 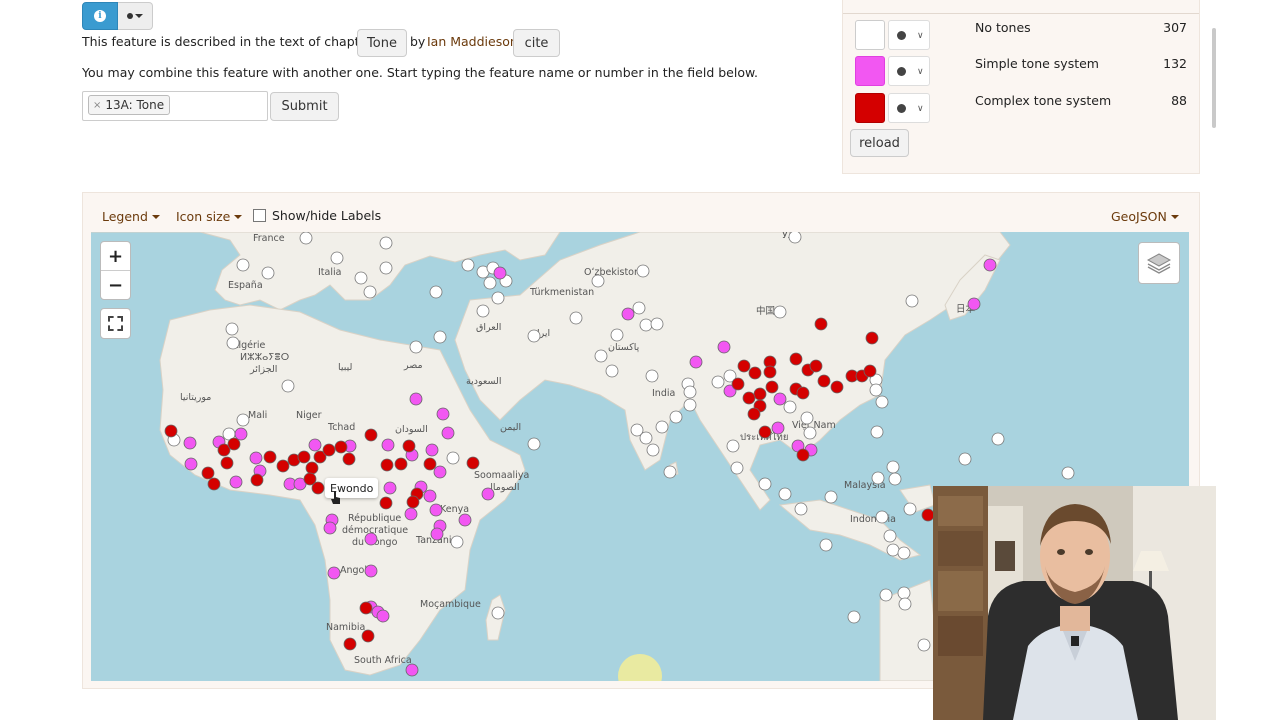 What do you see at coordinates (209, 216) in the screenshot?
I see `icon-size-dropdown: Icon size` at bounding box center [209, 216].